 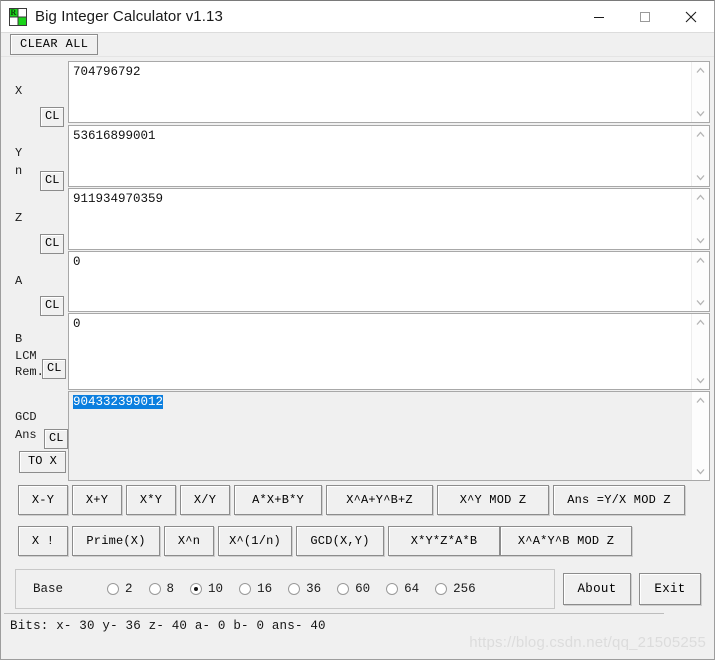 What do you see at coordinates (700, 113) in the screenshot?
I see `scroll-down-icon-x` at bounding box center [700, 113].